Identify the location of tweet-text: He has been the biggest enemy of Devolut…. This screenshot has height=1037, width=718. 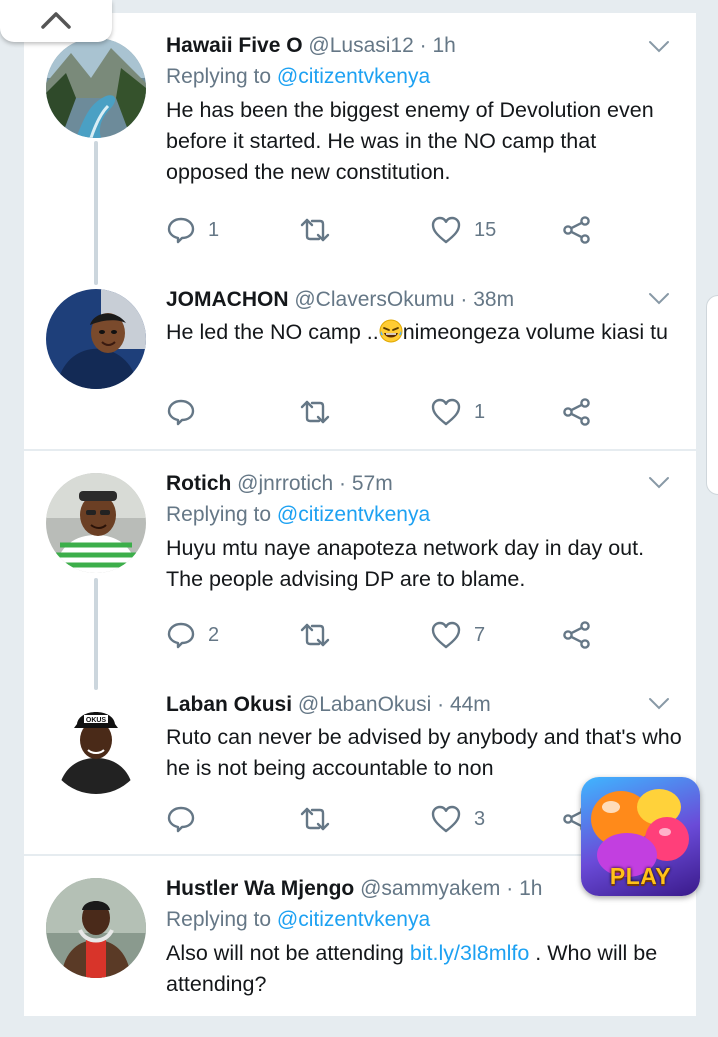
(410, 141).